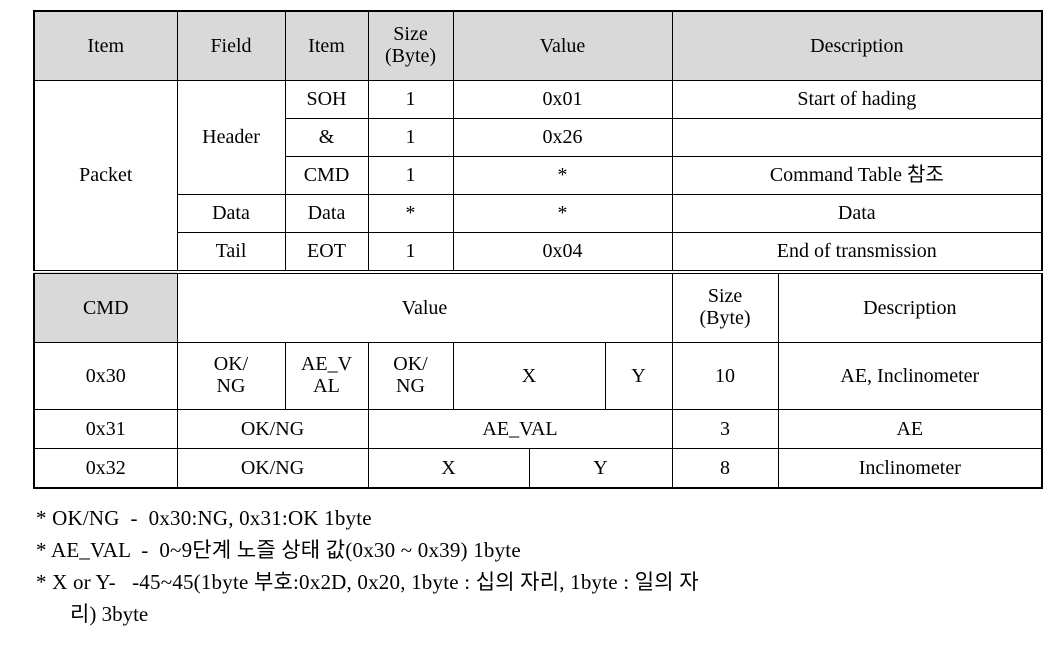  Describe the element at coordinates (562, 137) in the screenshot. I see `packet-value-amp: 0x26` at that location.